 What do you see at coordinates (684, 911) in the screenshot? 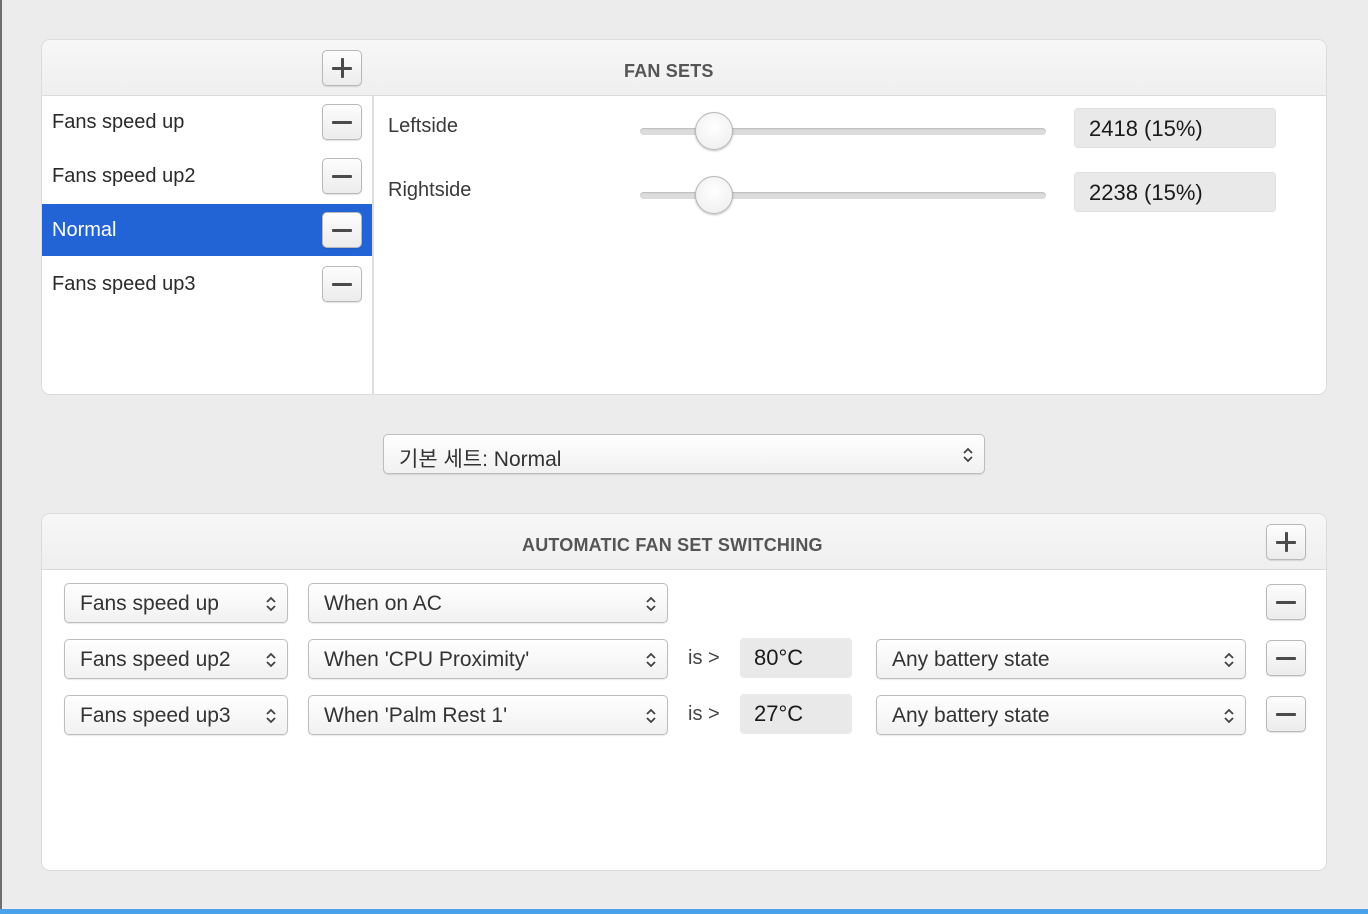
I see `accent-bar` at bounding box center [684, 911].